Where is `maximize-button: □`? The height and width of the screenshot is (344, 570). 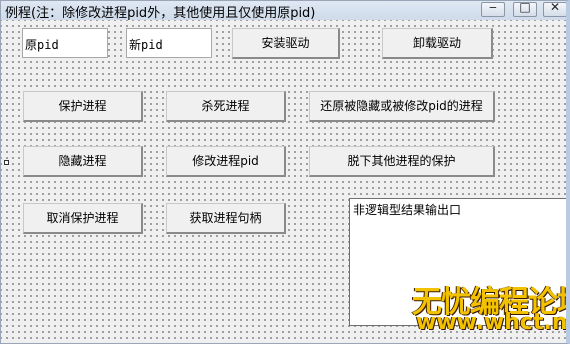 maximize-button: □ is located at coordinates (525, 8).